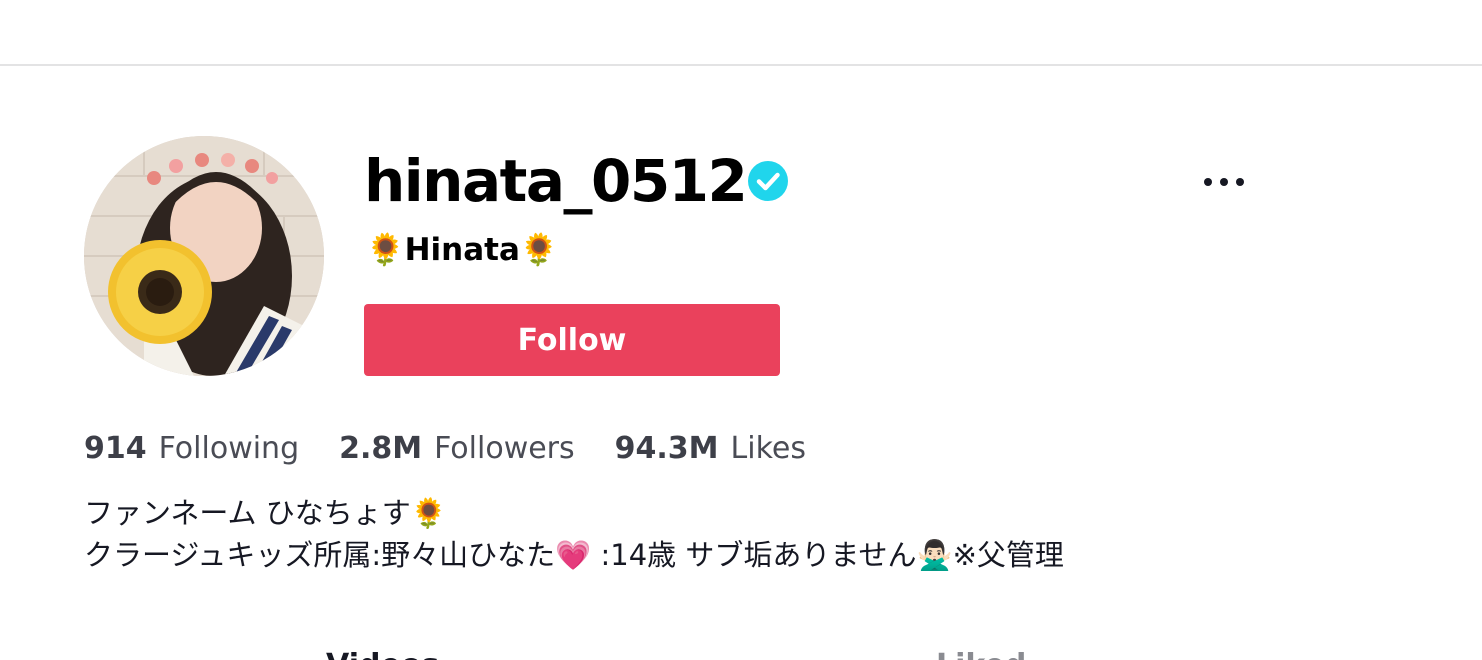 The height and width of the screenshot is (660, 1482). What do you see at coordinates (381, 448) in the screenshot?
I see `followers-count: 2.8M` at bounding box center [381, 448].